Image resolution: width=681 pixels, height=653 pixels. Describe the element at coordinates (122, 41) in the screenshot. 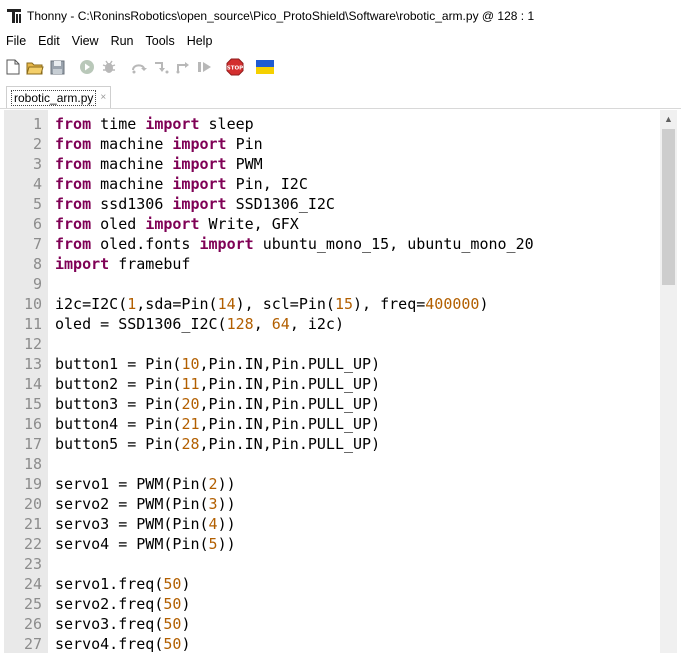

I see `menu-run: Run` at that location.